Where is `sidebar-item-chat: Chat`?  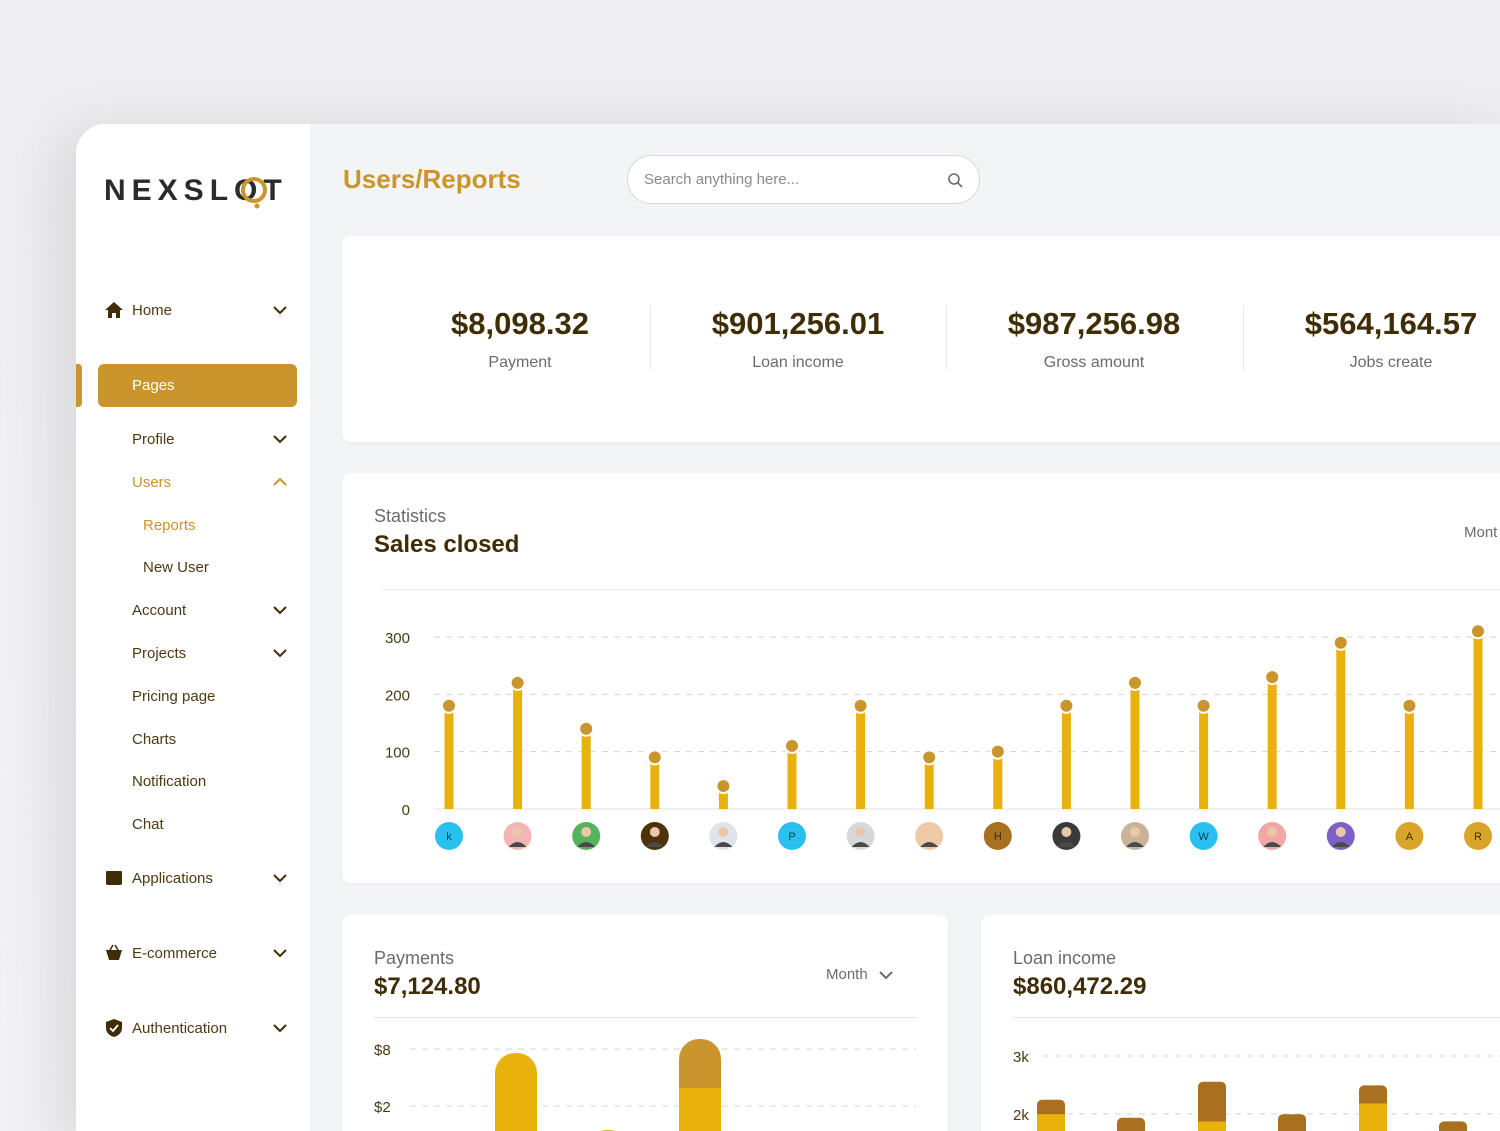
sidebar-item-chat: Chat is located at coordinates (193, 824).